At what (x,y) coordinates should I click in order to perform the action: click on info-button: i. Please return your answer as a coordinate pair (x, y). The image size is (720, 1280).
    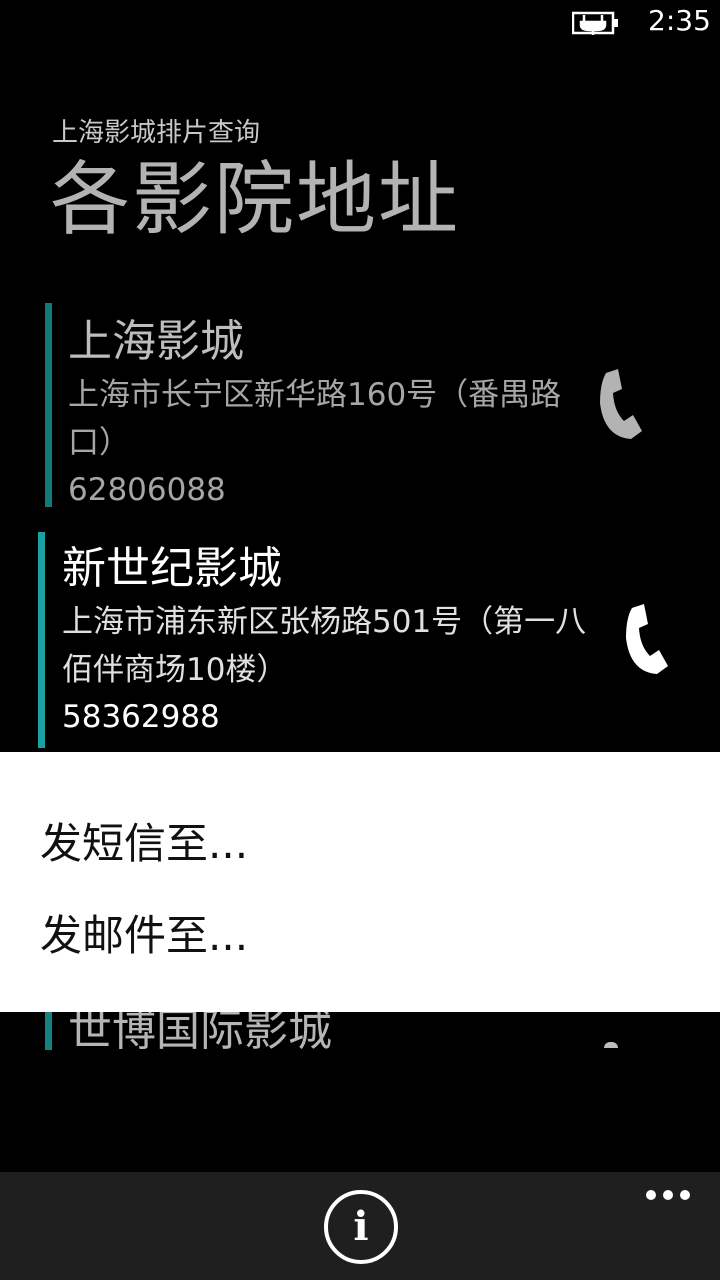
    Looking at the image, I should click on (361, 1227).